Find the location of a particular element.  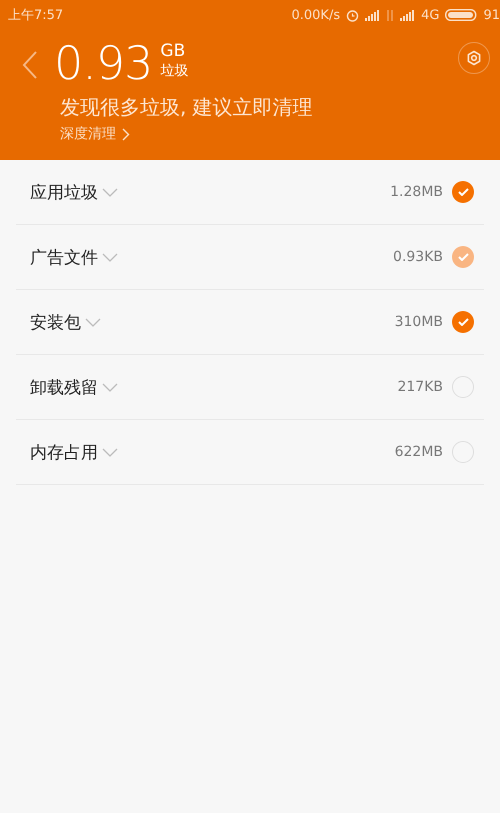

battery-level: 91 is located at coordinates (491, 15).